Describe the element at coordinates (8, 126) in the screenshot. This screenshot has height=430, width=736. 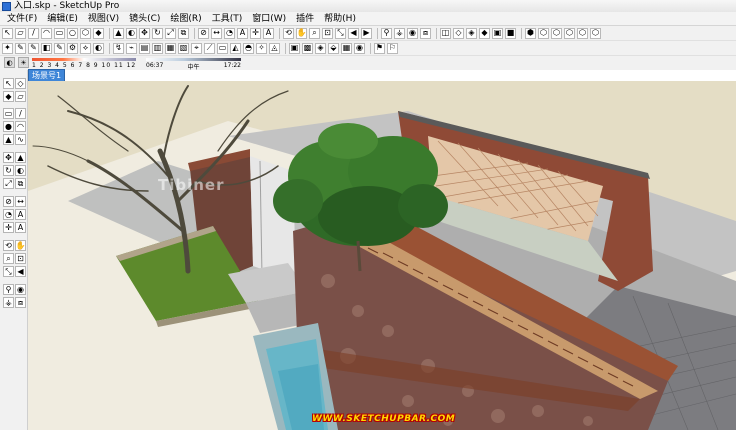
I see `circle-icon: ●` at that location.